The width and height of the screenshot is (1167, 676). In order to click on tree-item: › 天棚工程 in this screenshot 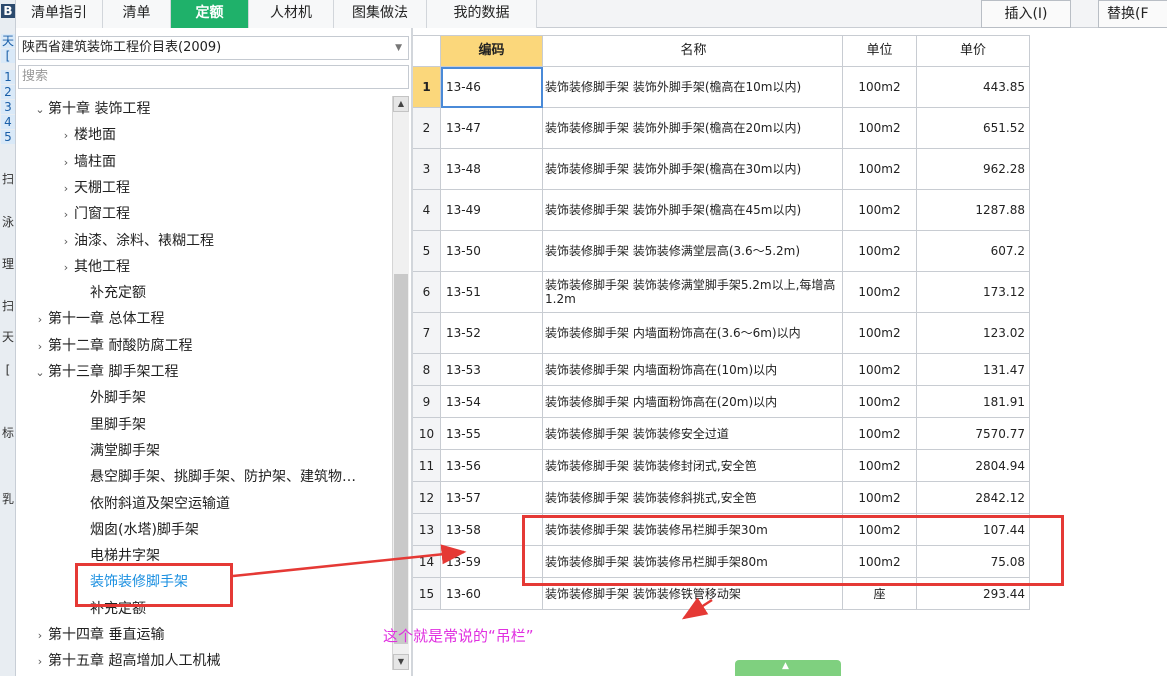, I will do `click(94, 188)`.